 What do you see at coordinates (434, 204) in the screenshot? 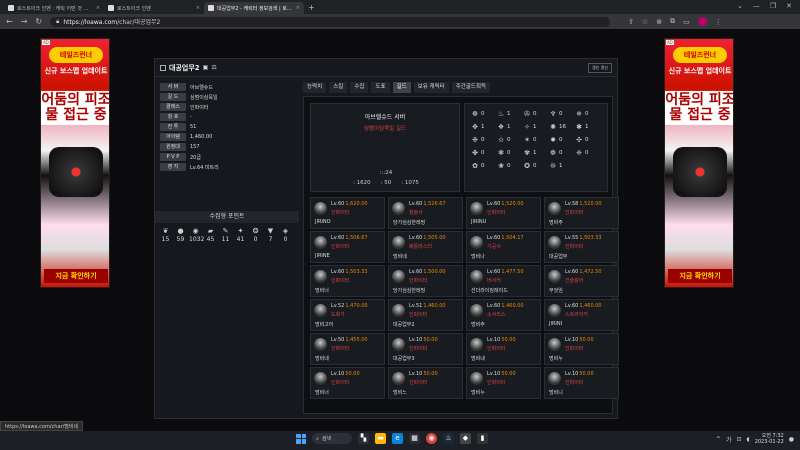
I see `member-item-level: 1,526.67` at bounding box center [434, 204].